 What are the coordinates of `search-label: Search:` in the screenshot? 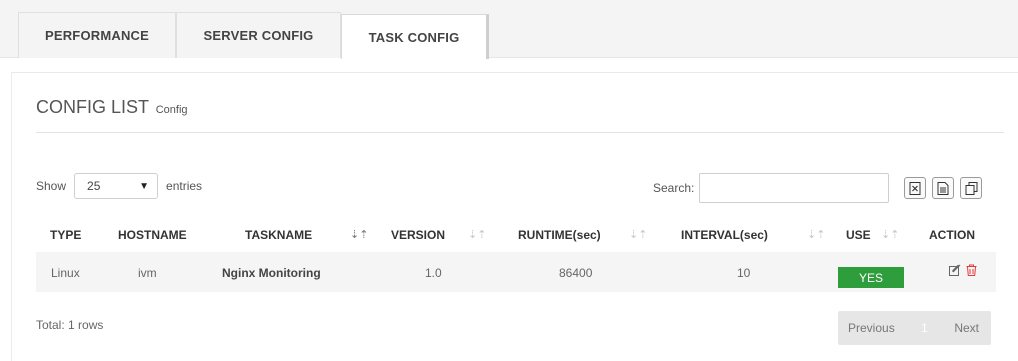 It's located at (674, 188).